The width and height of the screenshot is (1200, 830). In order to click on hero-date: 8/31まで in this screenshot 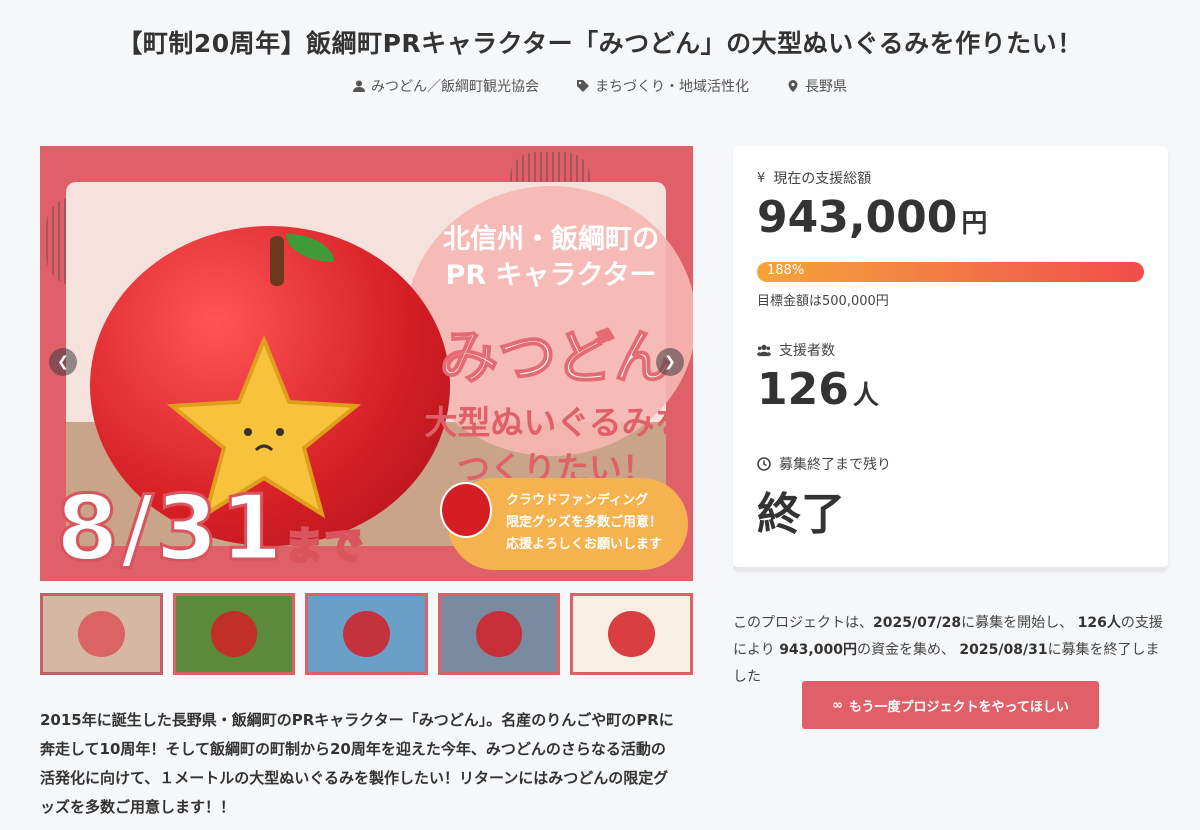, I will do `click(210, 528)`.